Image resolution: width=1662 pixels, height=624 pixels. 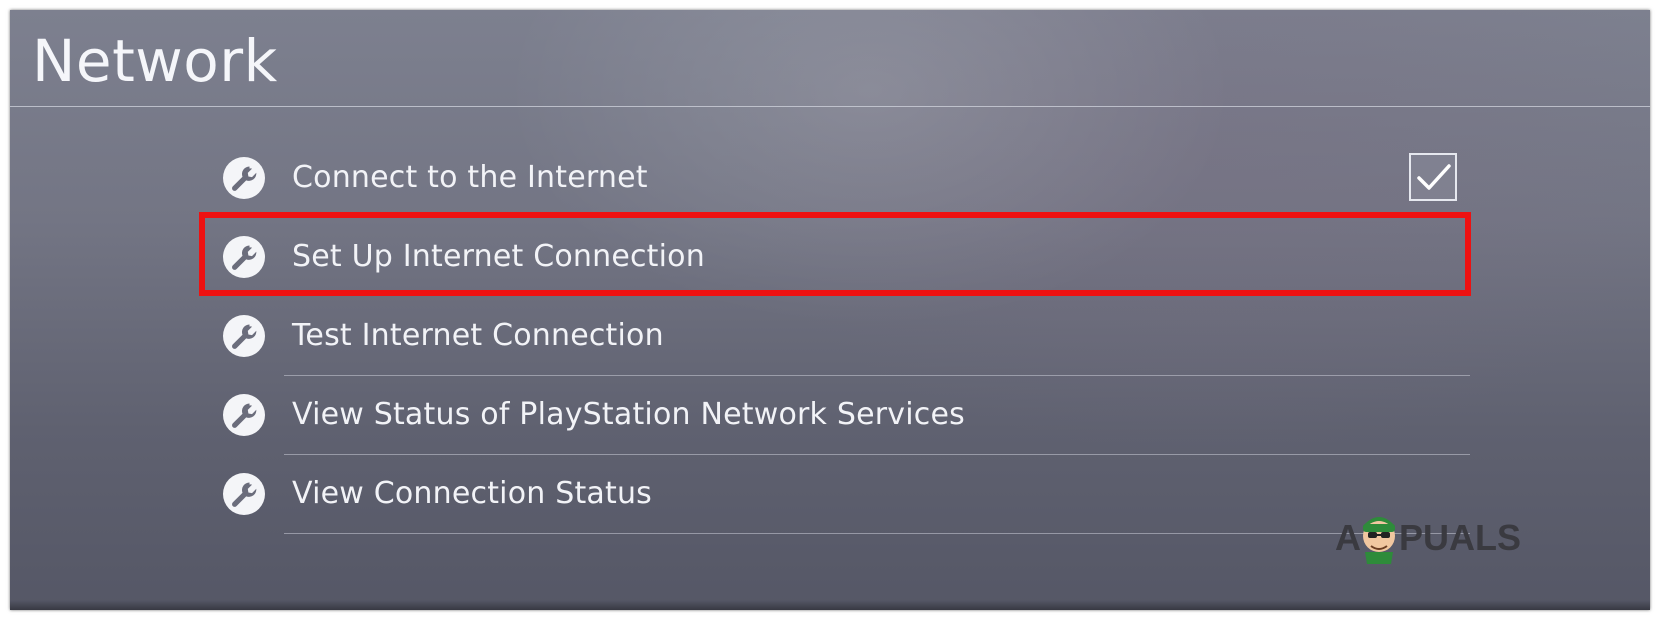 What do you see at coordinates (1348, 537) in the screenshot?
I see `svg-text: A` at bounding box center [1348, 537].